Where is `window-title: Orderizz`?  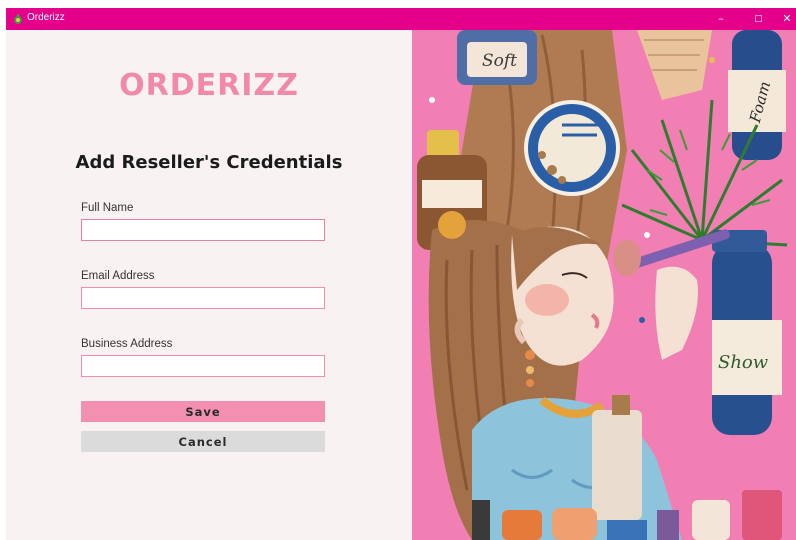
window-title: Orderizz is located at coordinates (46, 17).